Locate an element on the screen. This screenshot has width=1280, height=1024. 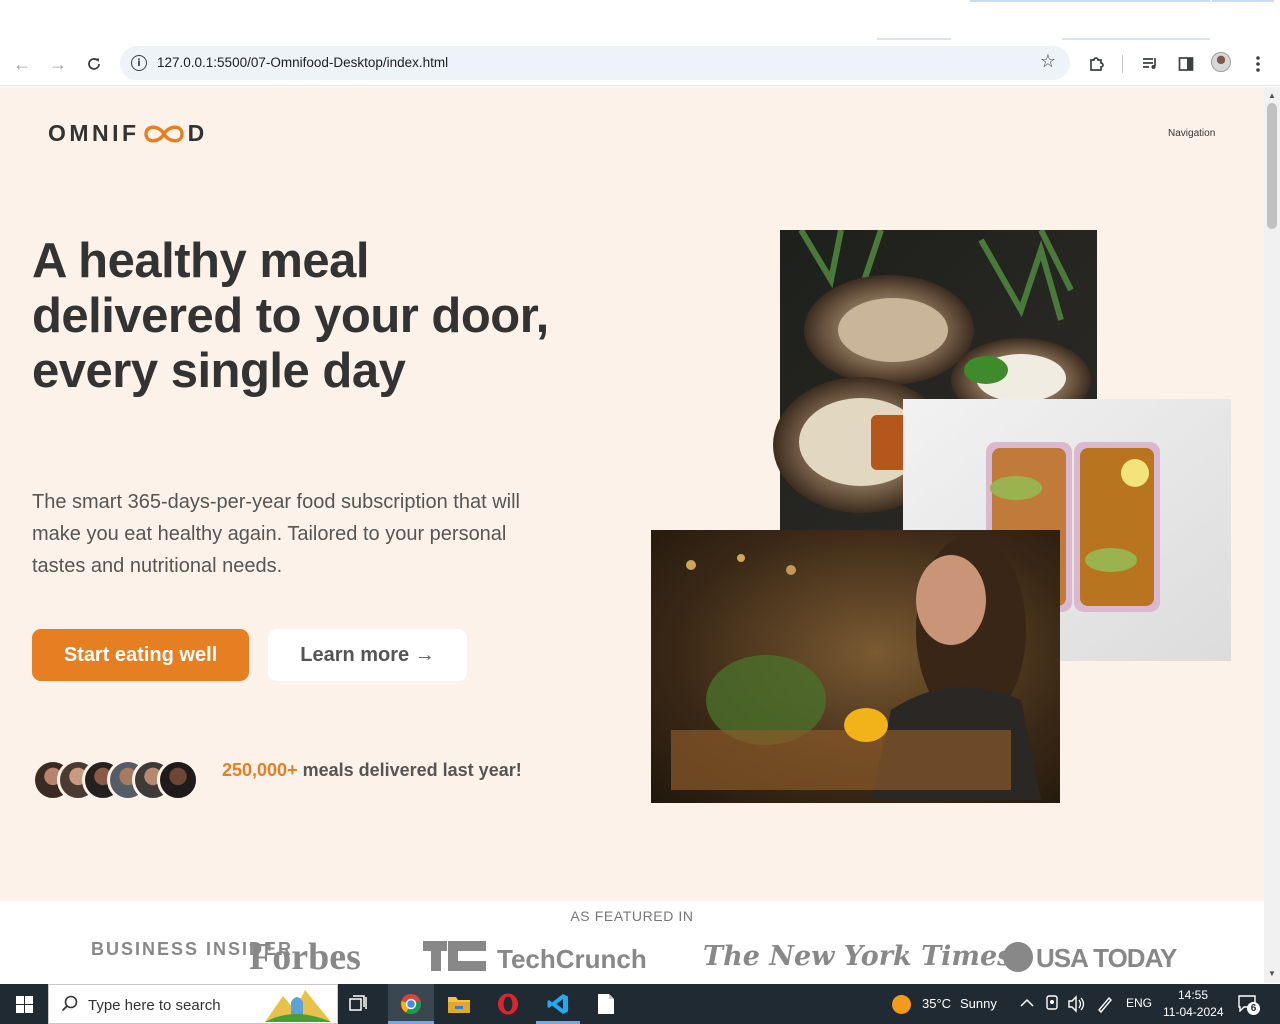
reload-icon is located at coordinates (94, 64).